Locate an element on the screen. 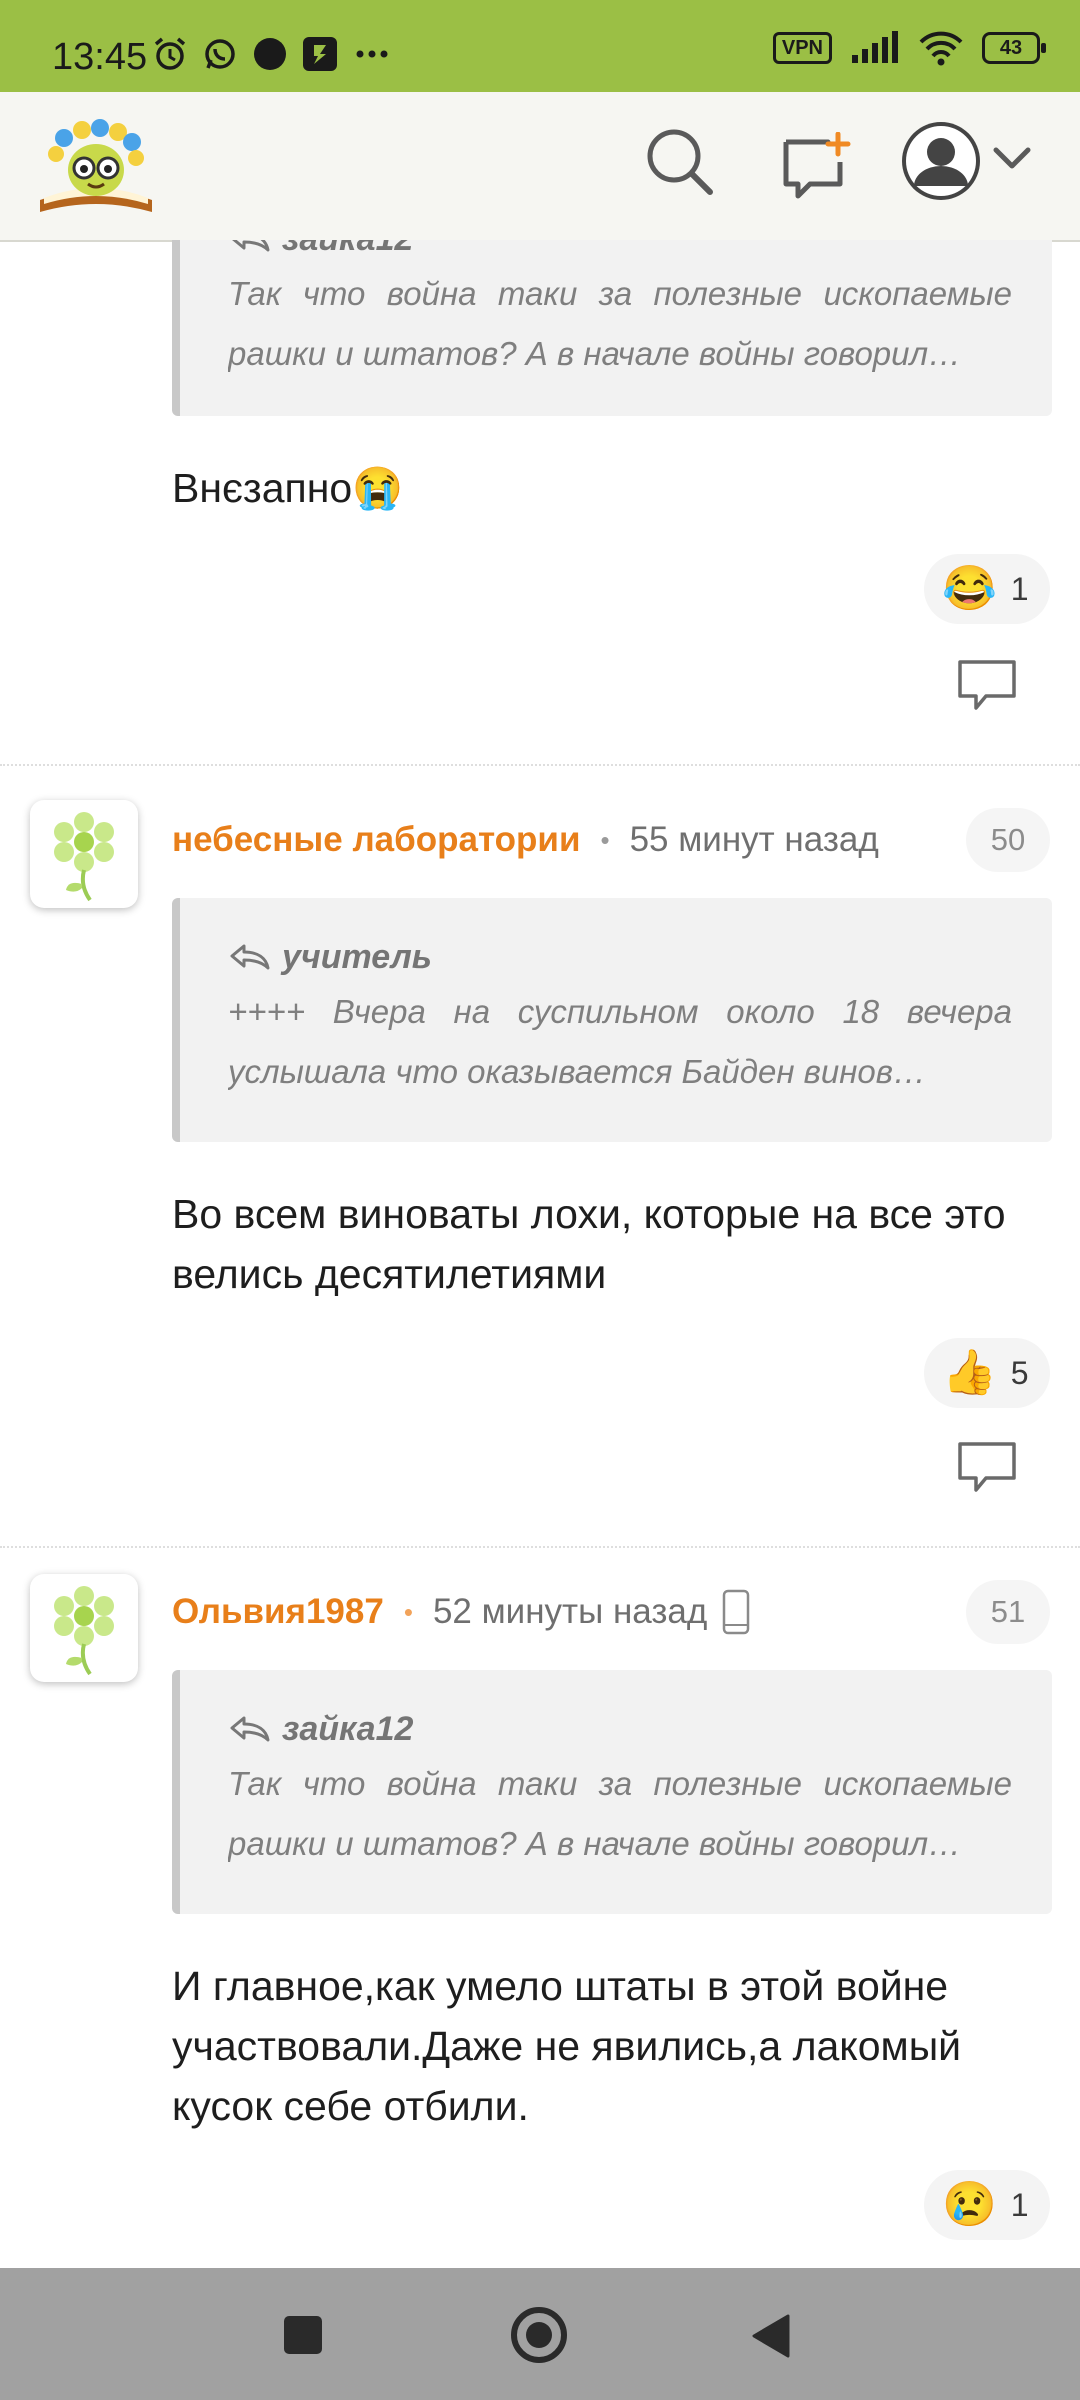 The image size is (1080, 2400). reaction-badge: 😢 1 is located at coordinates (987, 2205).